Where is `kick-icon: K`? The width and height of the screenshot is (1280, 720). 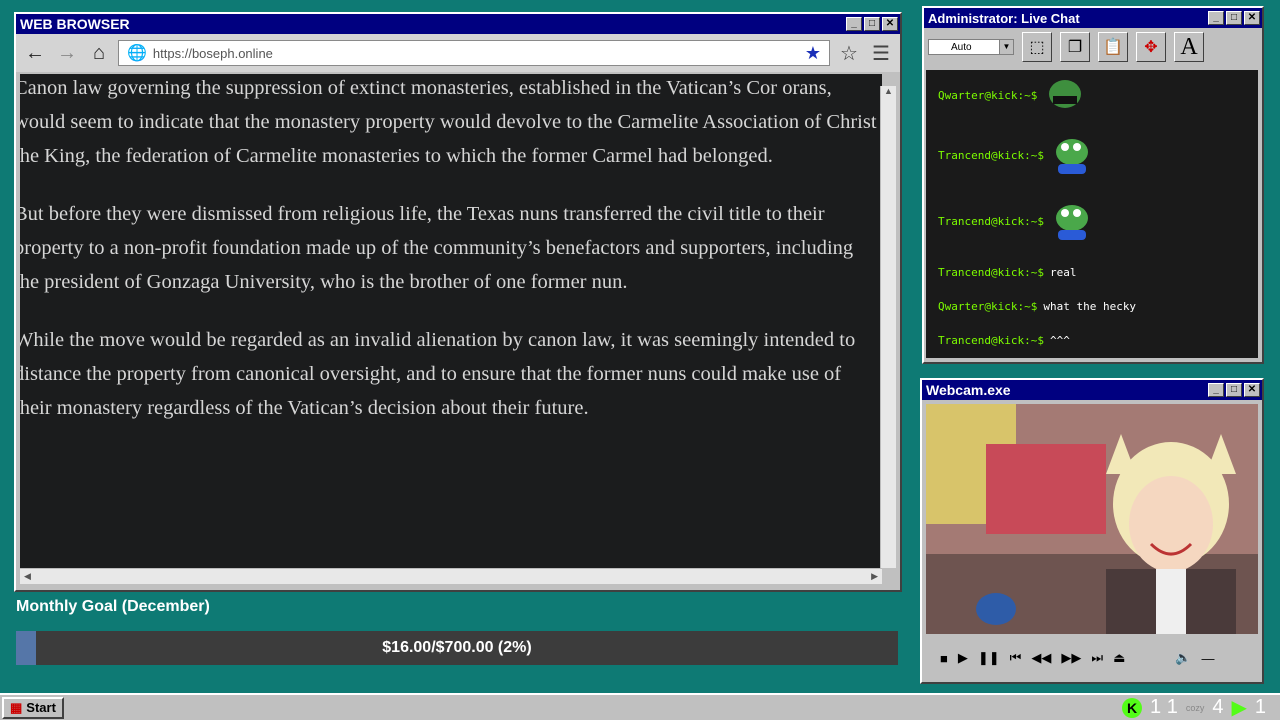 kick-icon: K is located at coordinates (1132, 707).